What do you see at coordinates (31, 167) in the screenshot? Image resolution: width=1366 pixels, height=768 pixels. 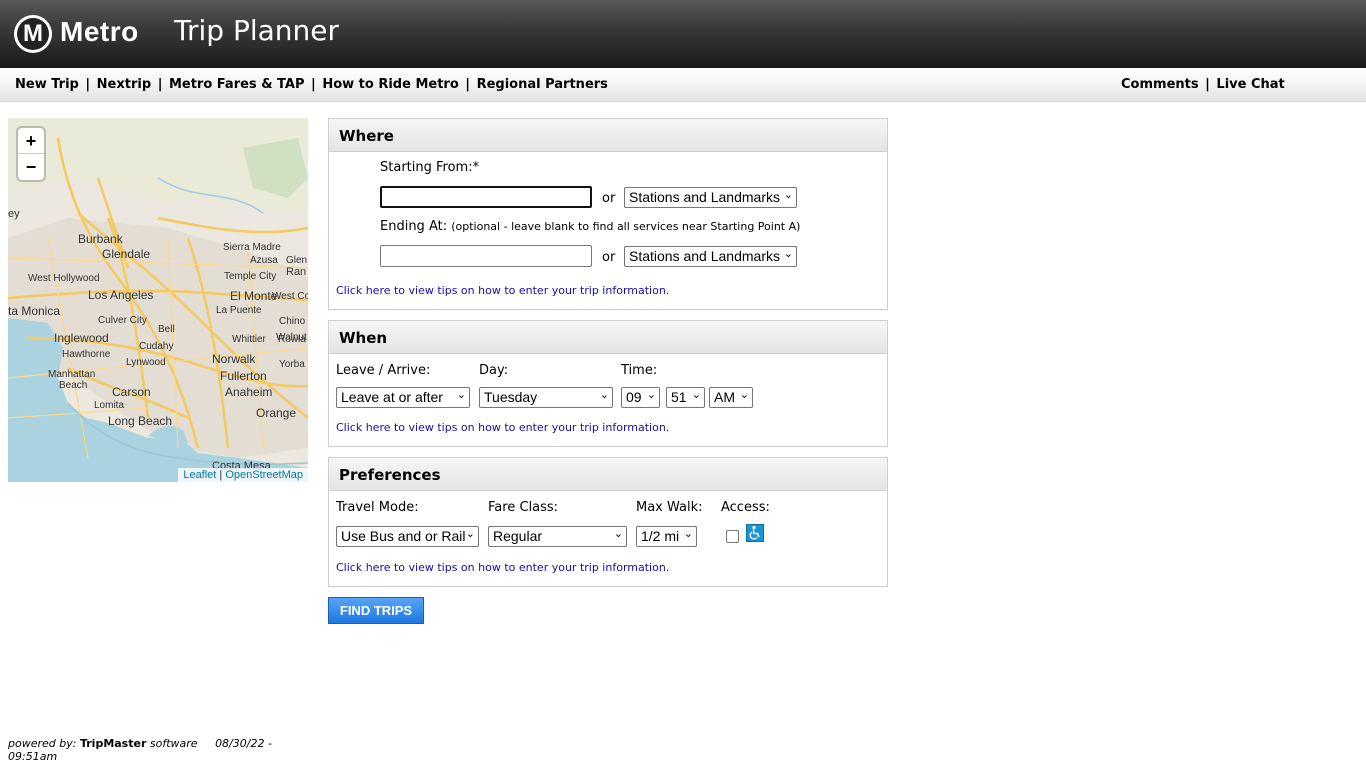 I see `zoom-out-button: −` at bounding box center [31, 167].